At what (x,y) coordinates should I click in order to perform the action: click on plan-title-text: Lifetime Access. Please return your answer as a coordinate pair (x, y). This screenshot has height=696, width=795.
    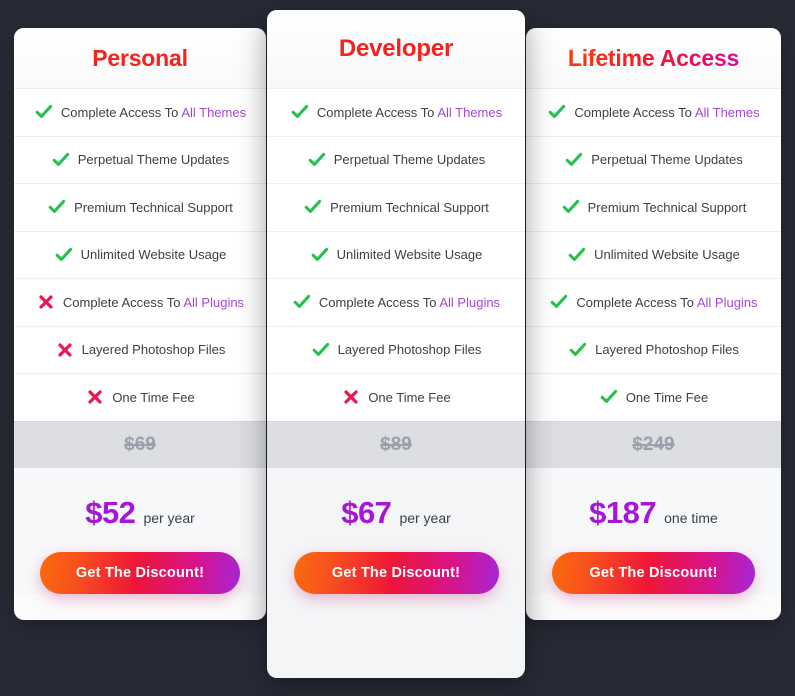
    Looking at the image, I should click on (653, 57).